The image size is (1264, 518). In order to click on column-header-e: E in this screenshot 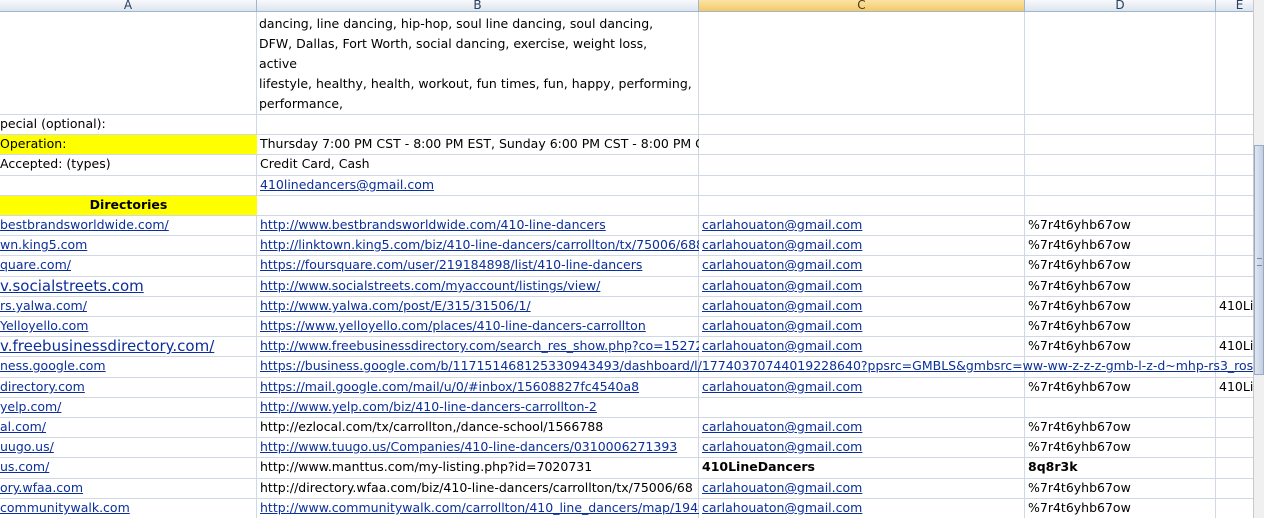, I will do `click(1235, 6)`.